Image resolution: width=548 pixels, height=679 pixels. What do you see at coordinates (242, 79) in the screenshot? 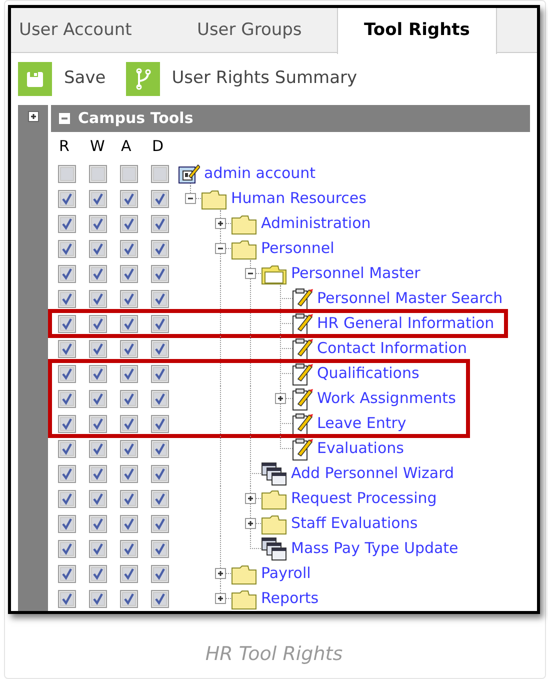
I see `toolbar-button: User Rights Summary` at bounding box center [242, 79].